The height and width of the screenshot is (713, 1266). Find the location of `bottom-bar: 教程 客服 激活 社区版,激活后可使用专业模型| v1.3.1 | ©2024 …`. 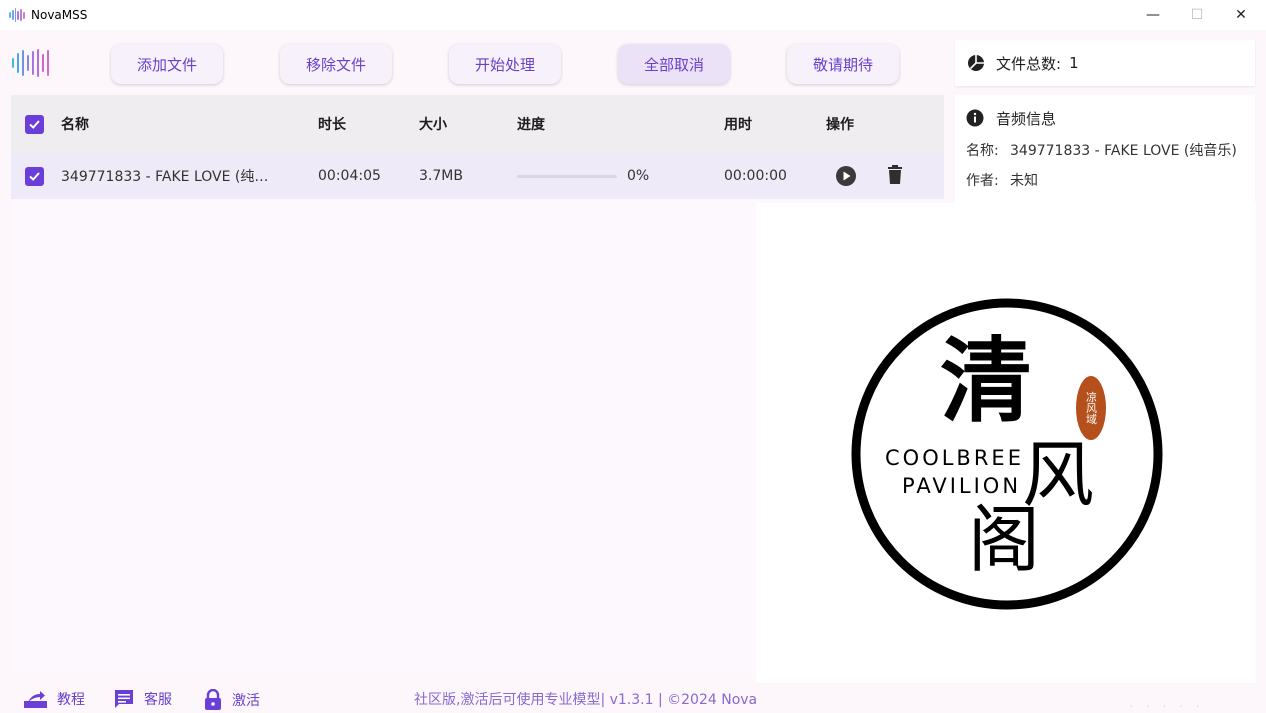

bottom-bar: 教程 客服 激活 社区版,激活后可使用专业模型| v1.3.1 | ©2024 … is located at coordinates (633, 697).